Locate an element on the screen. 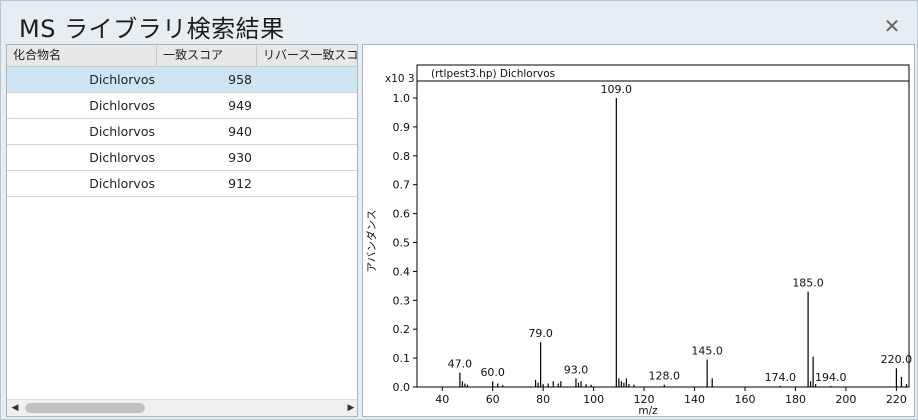 Image resolution: width=918 pixels, height=420 pixels. x-tick-label: 80 is located at coordinates (543, 399).